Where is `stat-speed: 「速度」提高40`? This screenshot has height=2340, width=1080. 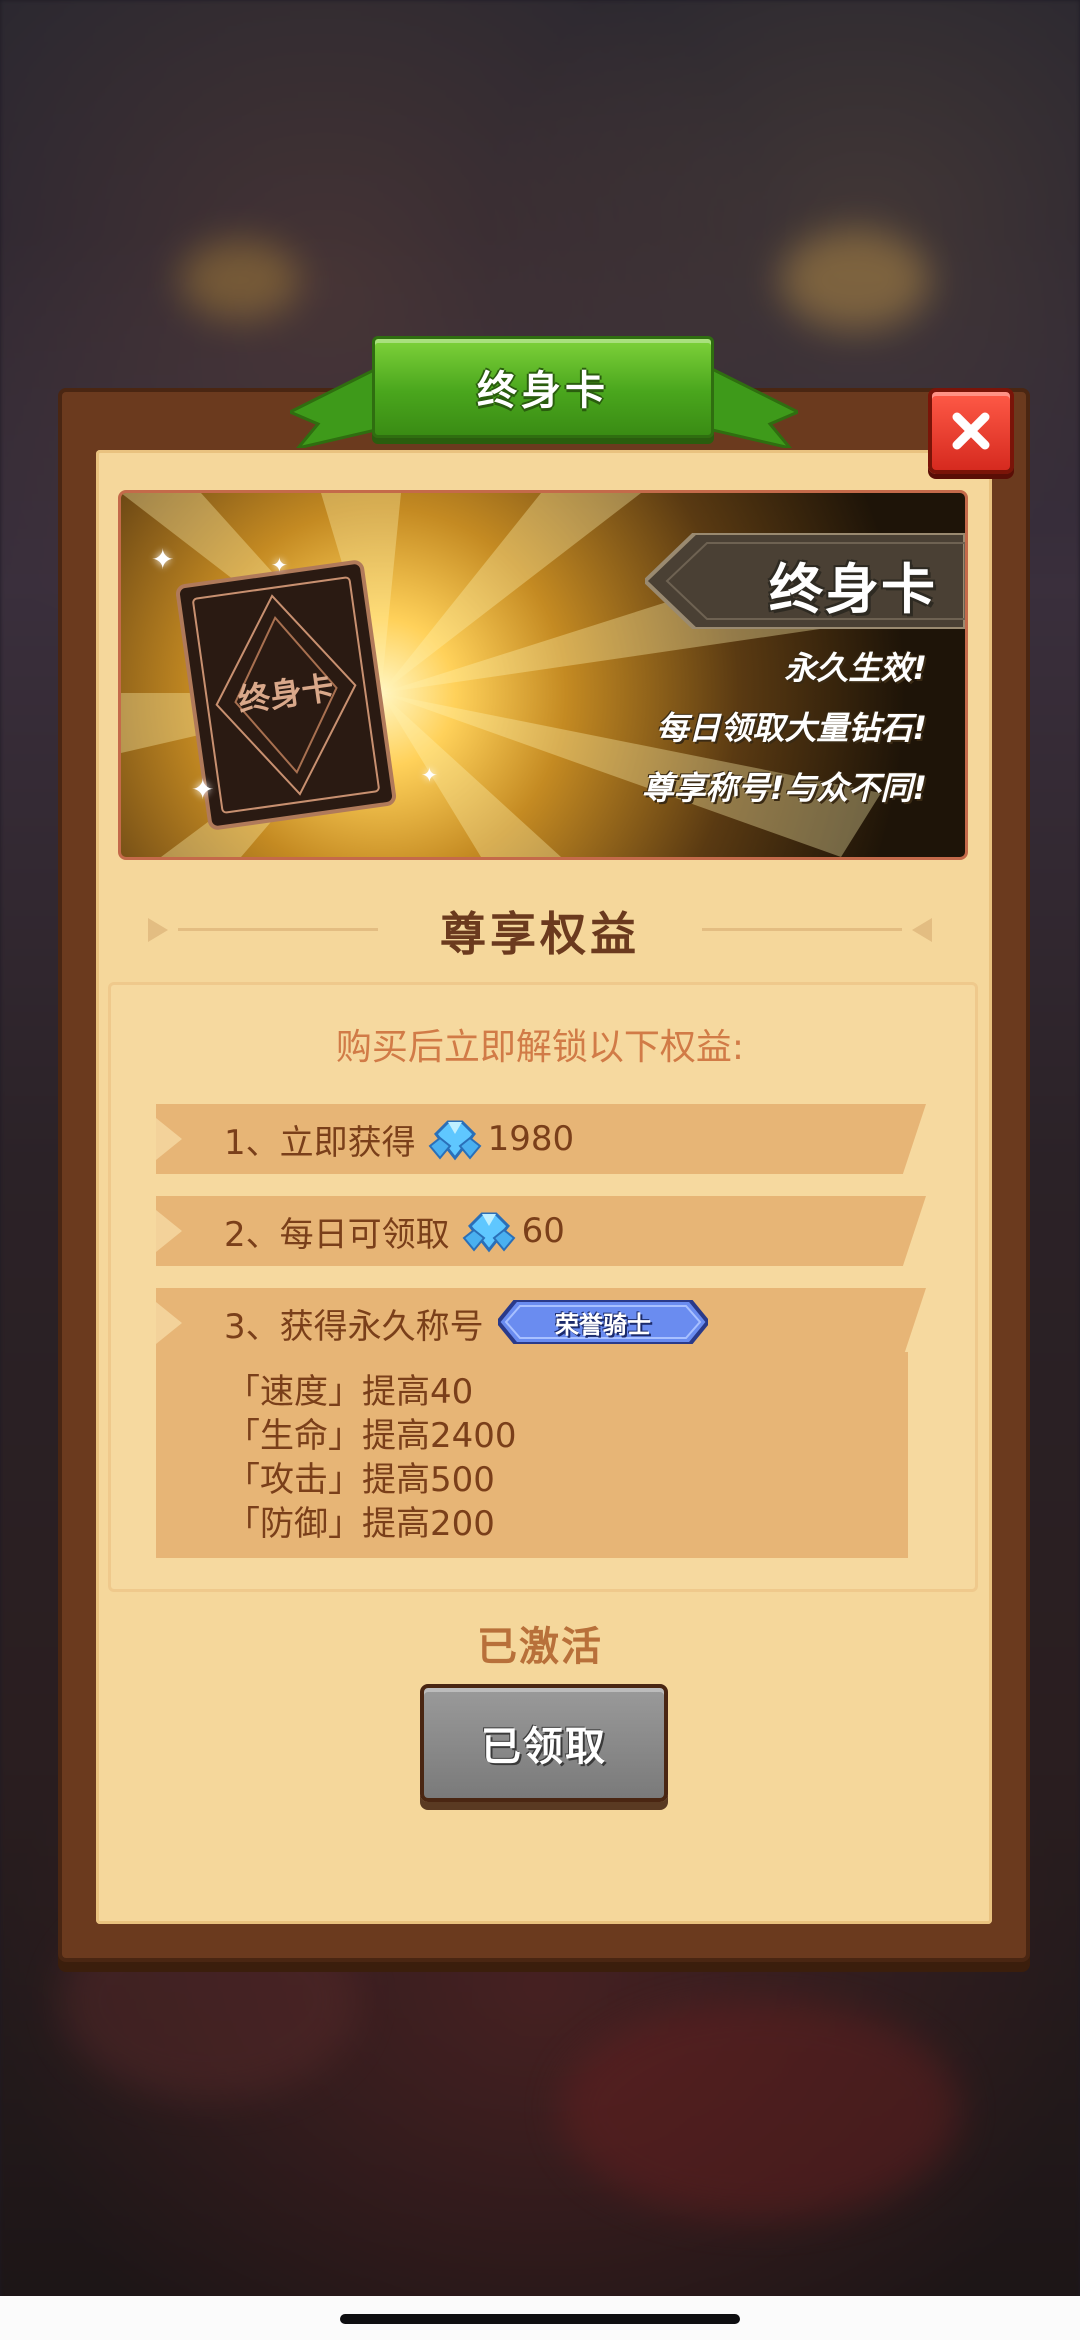
stat-speed: 「速度」提高40 is located at coordinates (350, 1392).